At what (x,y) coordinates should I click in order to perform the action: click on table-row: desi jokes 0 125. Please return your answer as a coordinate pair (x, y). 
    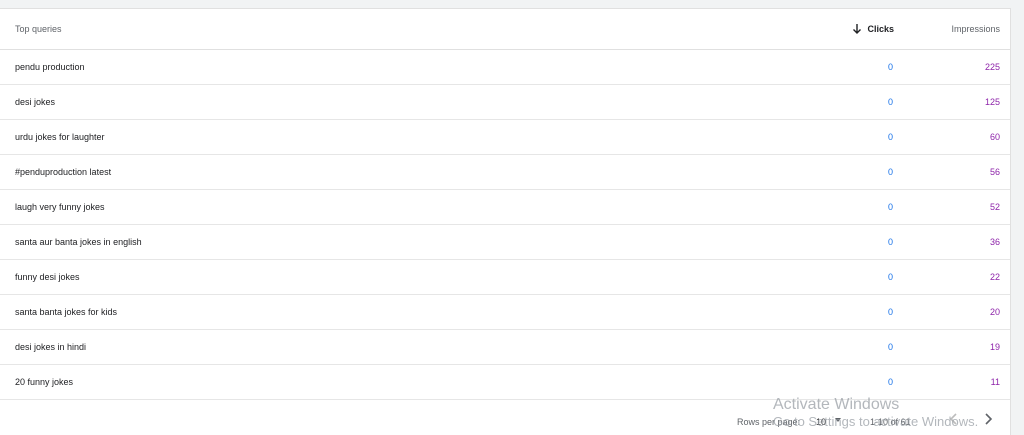
    Looking at the image, I should click on (505, 102).